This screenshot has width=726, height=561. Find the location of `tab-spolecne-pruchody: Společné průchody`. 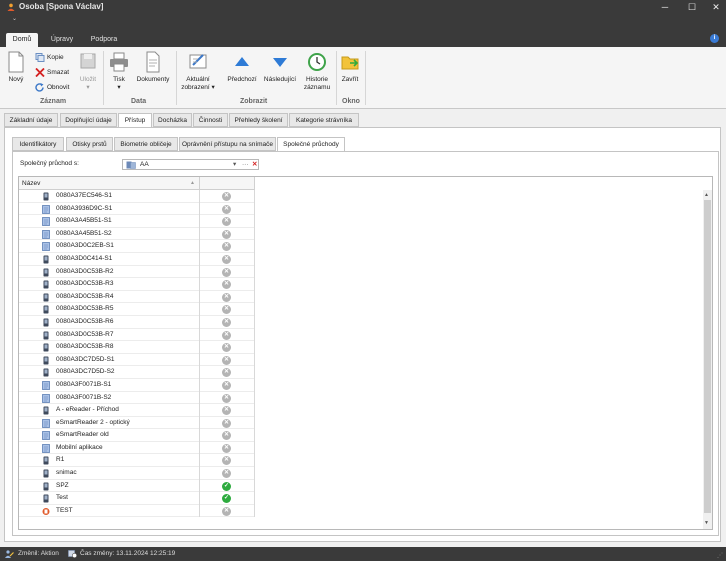

tab-spolecne-pruchody: Společné průchody is located at coordinates (311, 144).